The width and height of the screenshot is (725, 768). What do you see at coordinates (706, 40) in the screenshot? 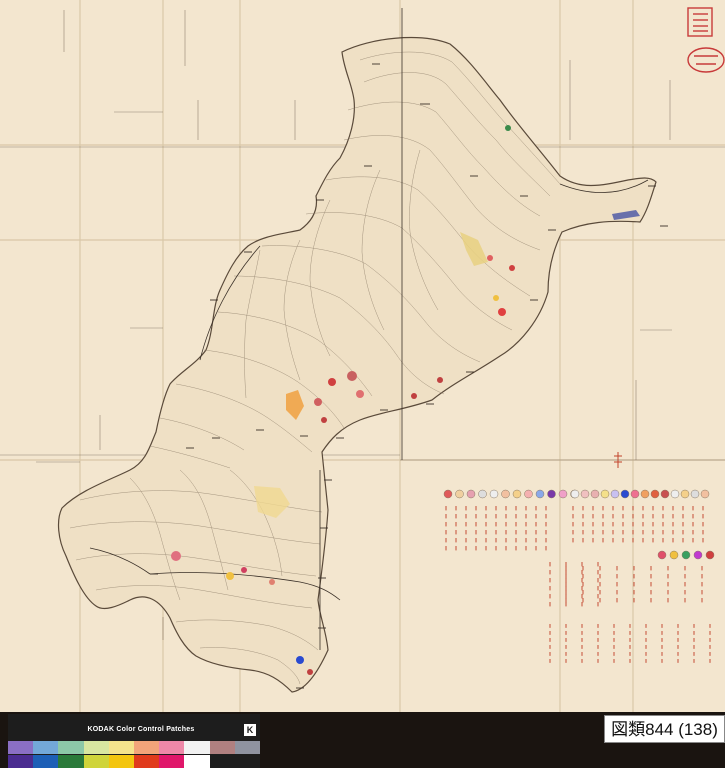
I see `library-stamps` at bounding box center [706, 40].